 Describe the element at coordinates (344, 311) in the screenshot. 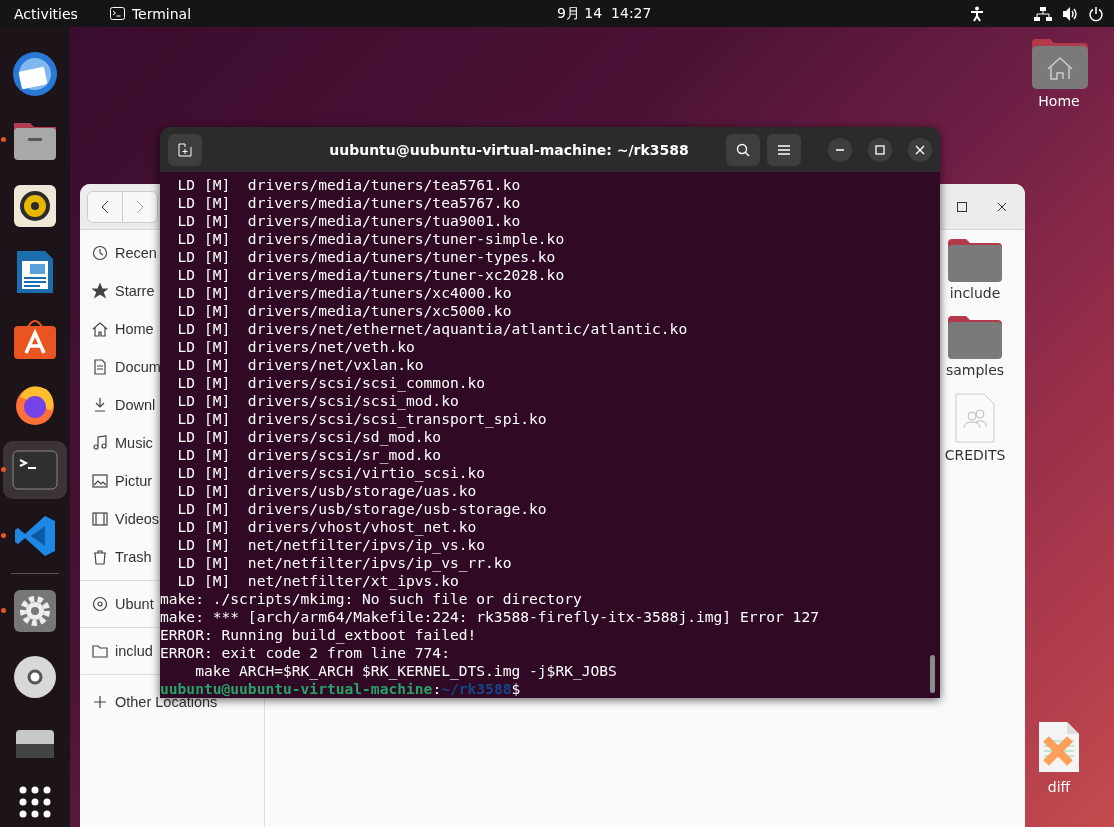

I see `terminal-output-line: LD [M] drivers/media/tuners/xc5000.ko` at that location.